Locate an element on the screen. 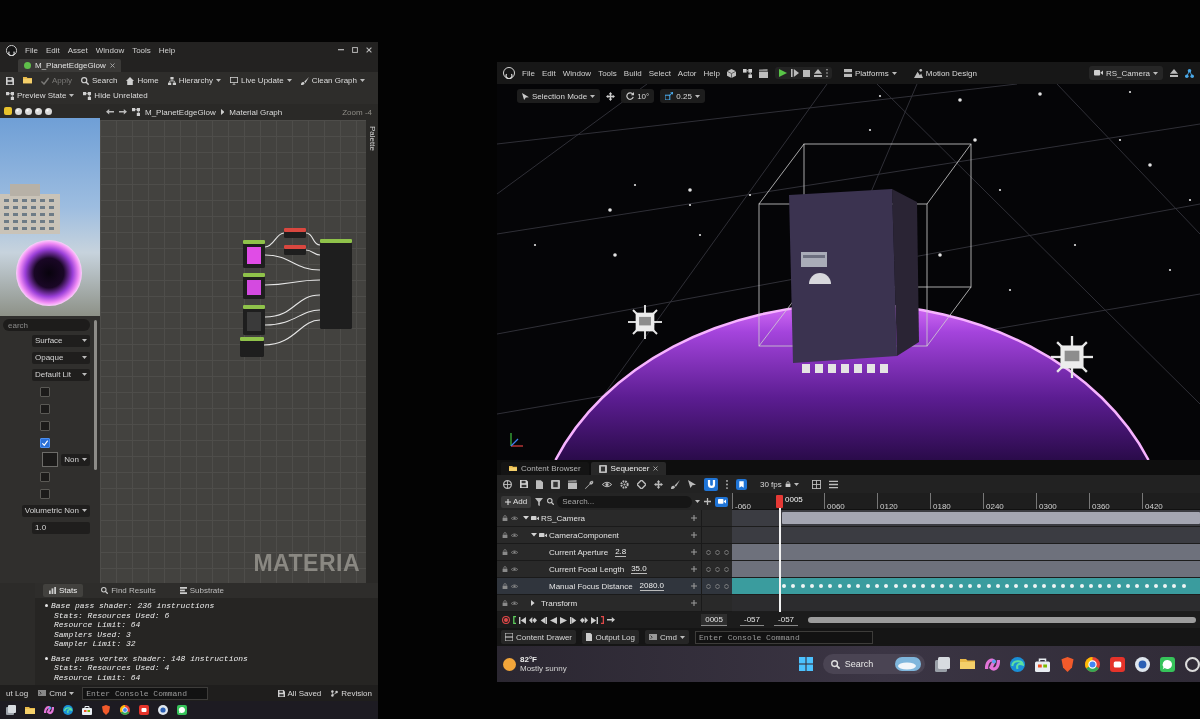 The width and height of the screenshot is (1200, 719). dropdown: Default Lit is located at coordinates (61, 374).